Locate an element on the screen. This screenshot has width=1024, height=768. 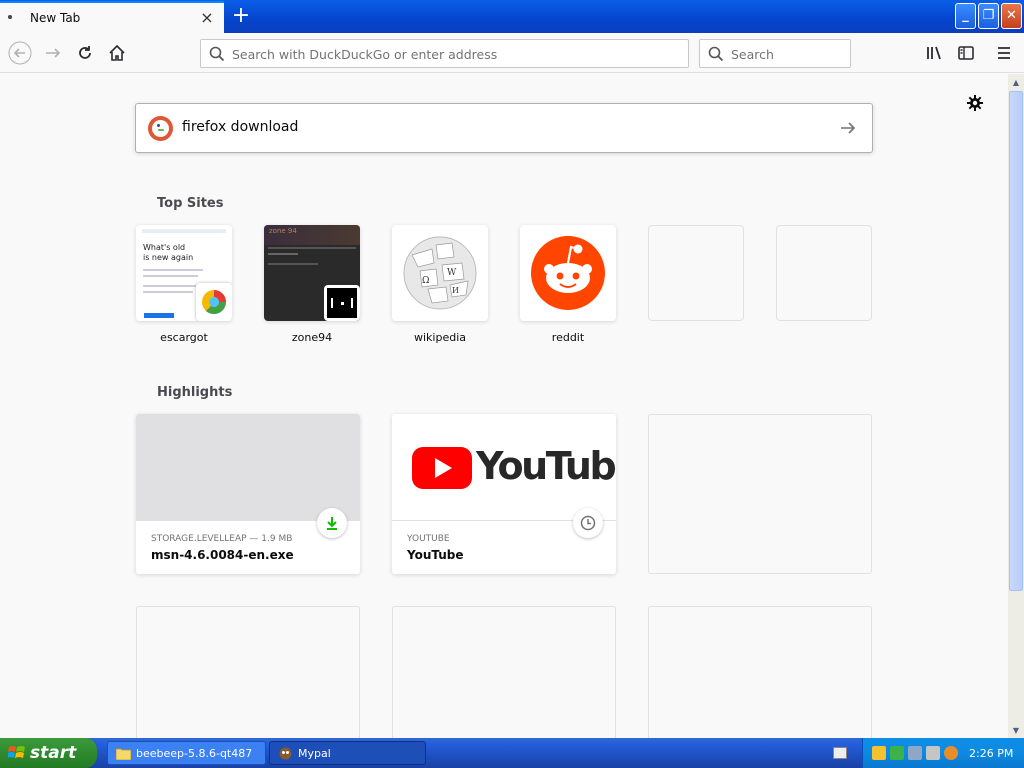
url-bar-placeholder: Search with DuckDuckGo or enter address is located at coordinates (365, 54).